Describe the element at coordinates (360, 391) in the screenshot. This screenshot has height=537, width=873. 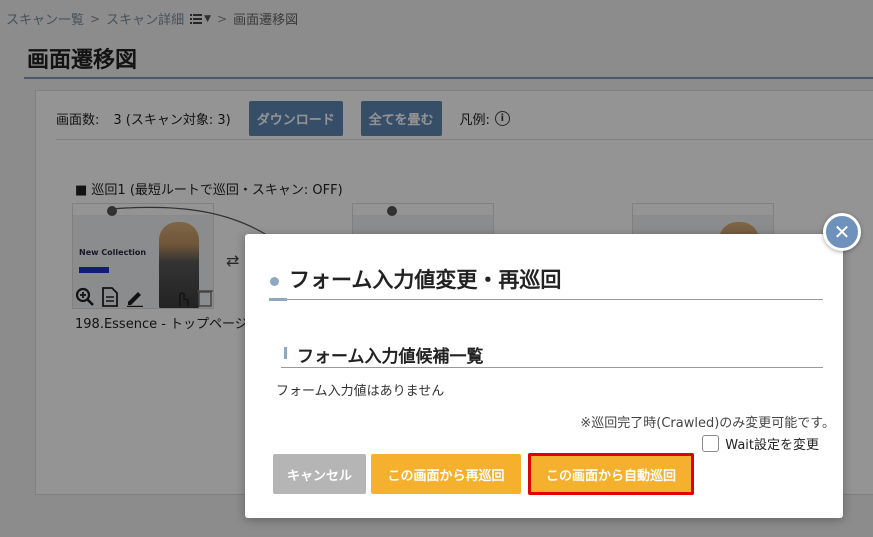
I see `empty-message: フォーム入力値はありません` at that location.